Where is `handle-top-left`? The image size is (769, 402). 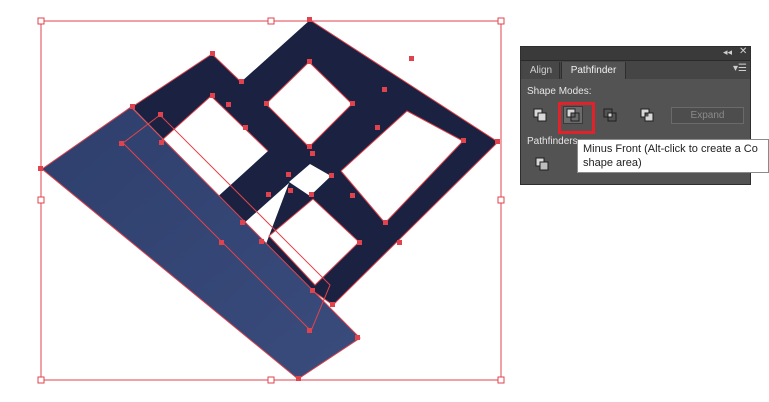
handle-top-left is located at coordinates (41, 21).